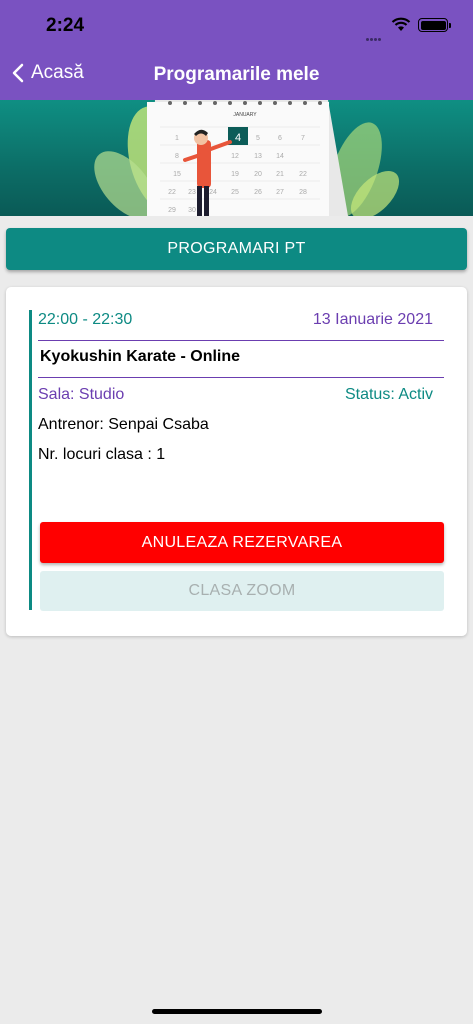 Image resolution: width=473 pixels, height=1024 pixels. What do you see at coordinates (192, 192) in the screenshot?
I see `svg-text: 23` at bounding box center [192, 192].